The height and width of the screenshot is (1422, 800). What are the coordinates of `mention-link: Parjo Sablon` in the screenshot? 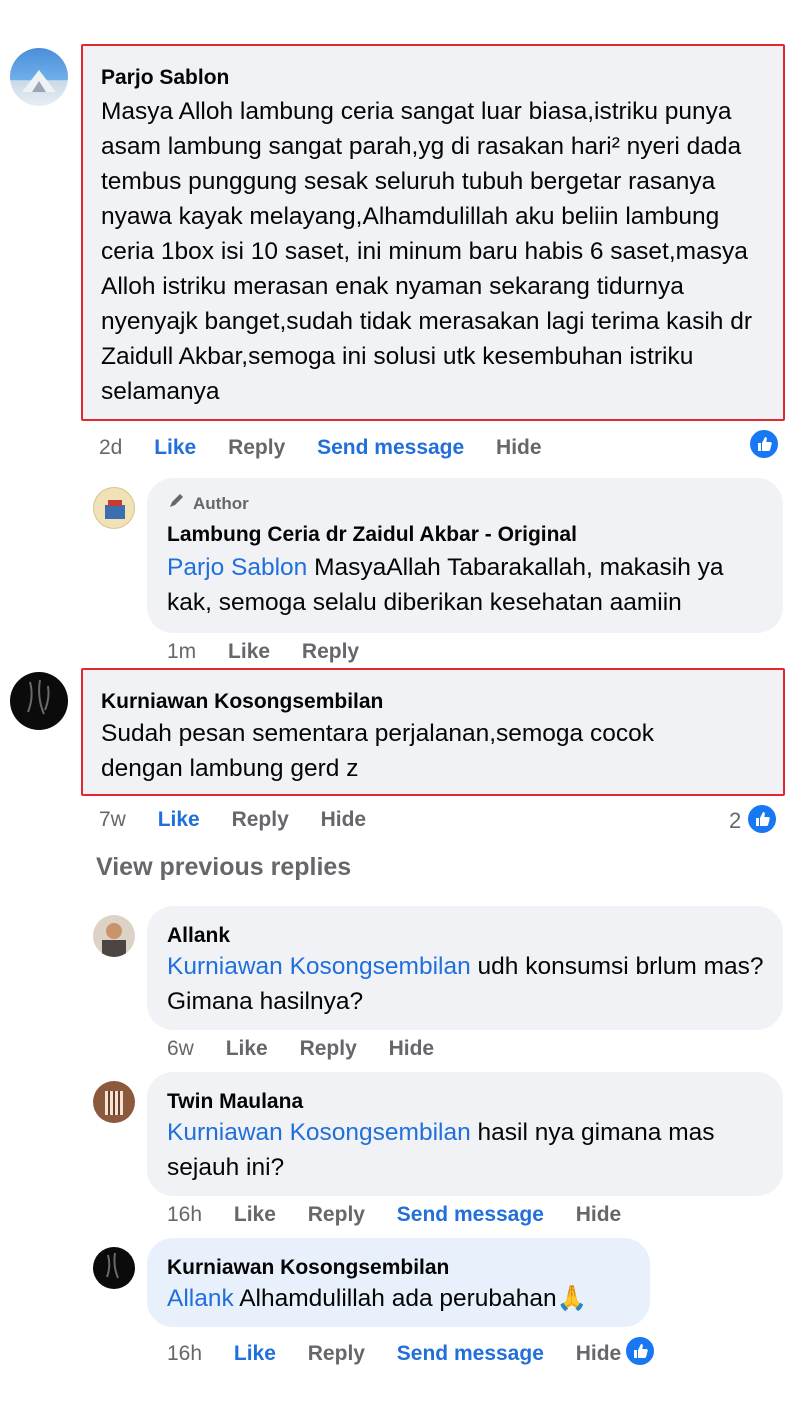 It's located at (237, 567).